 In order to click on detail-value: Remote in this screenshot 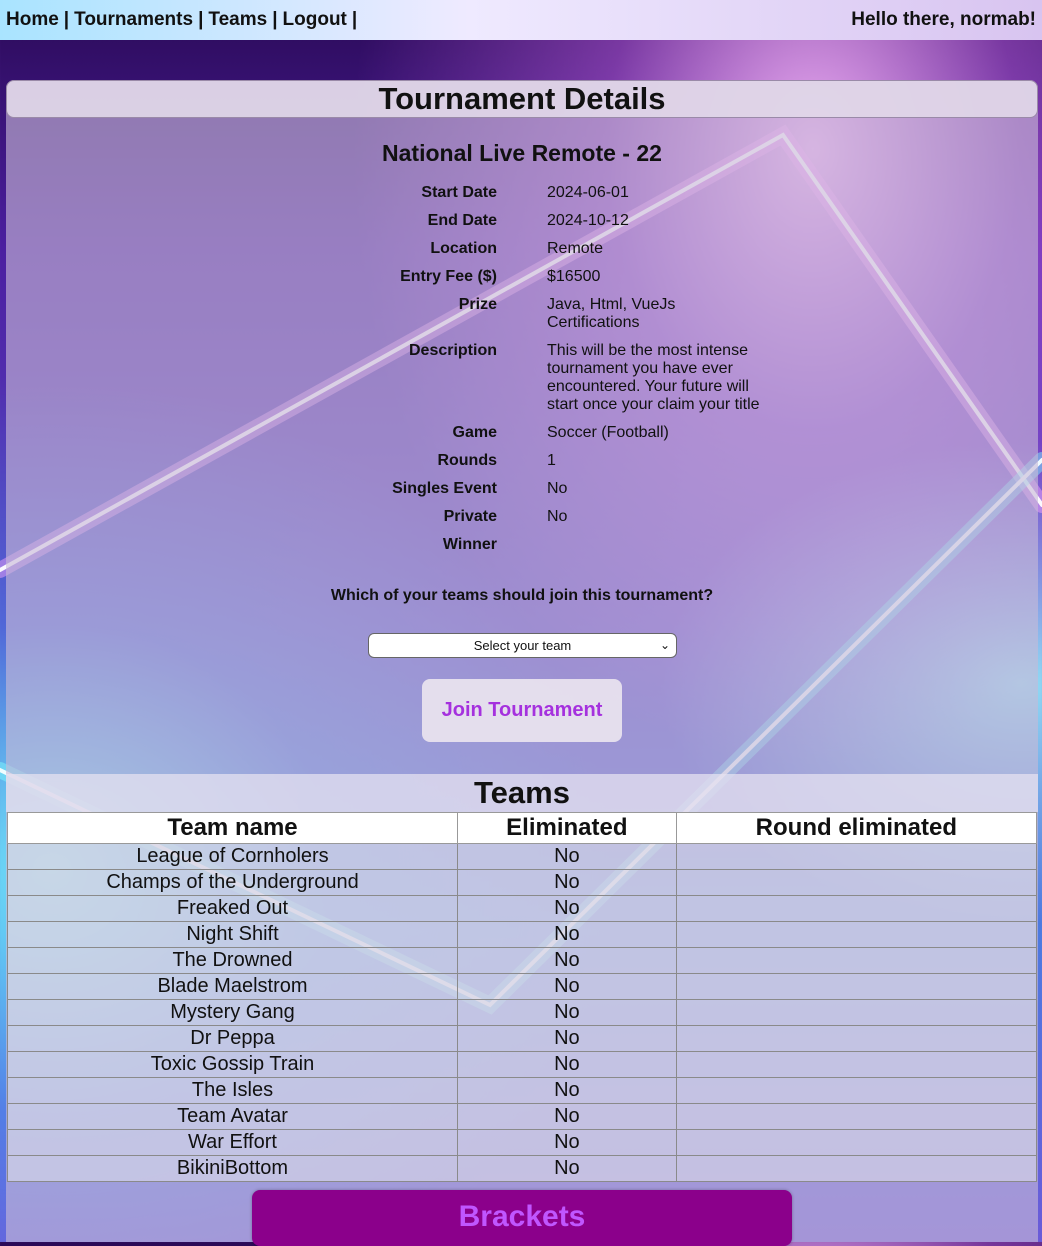, I will do `click(575, 248)`.